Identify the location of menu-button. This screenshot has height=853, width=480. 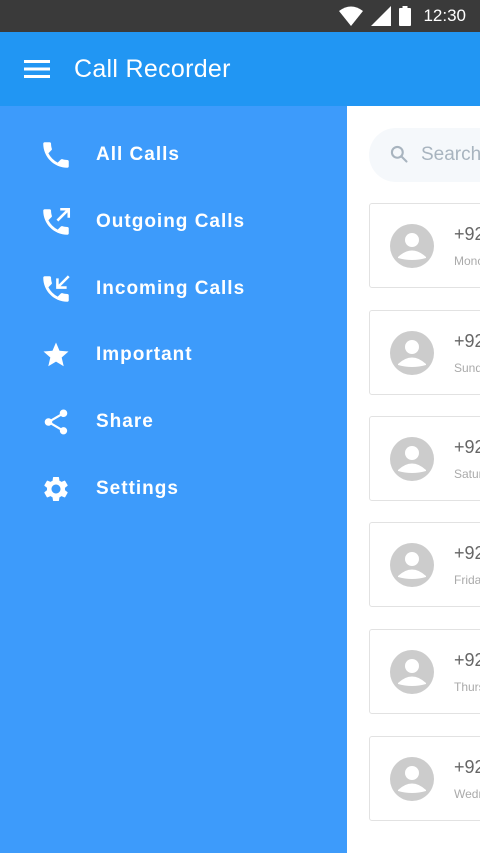
(37, 69).